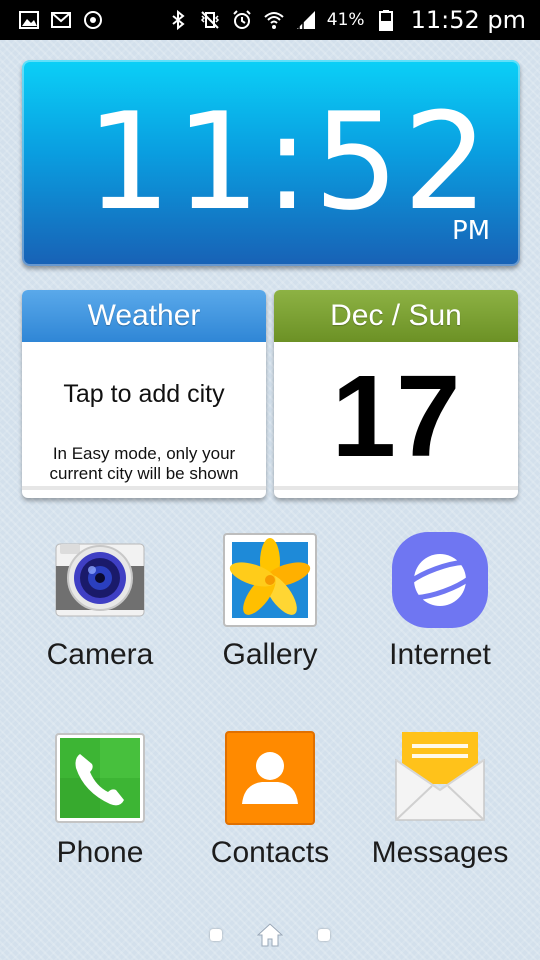 This screenshot has height=960, width=540. I want to click on phone-icon, so click(100, 778).